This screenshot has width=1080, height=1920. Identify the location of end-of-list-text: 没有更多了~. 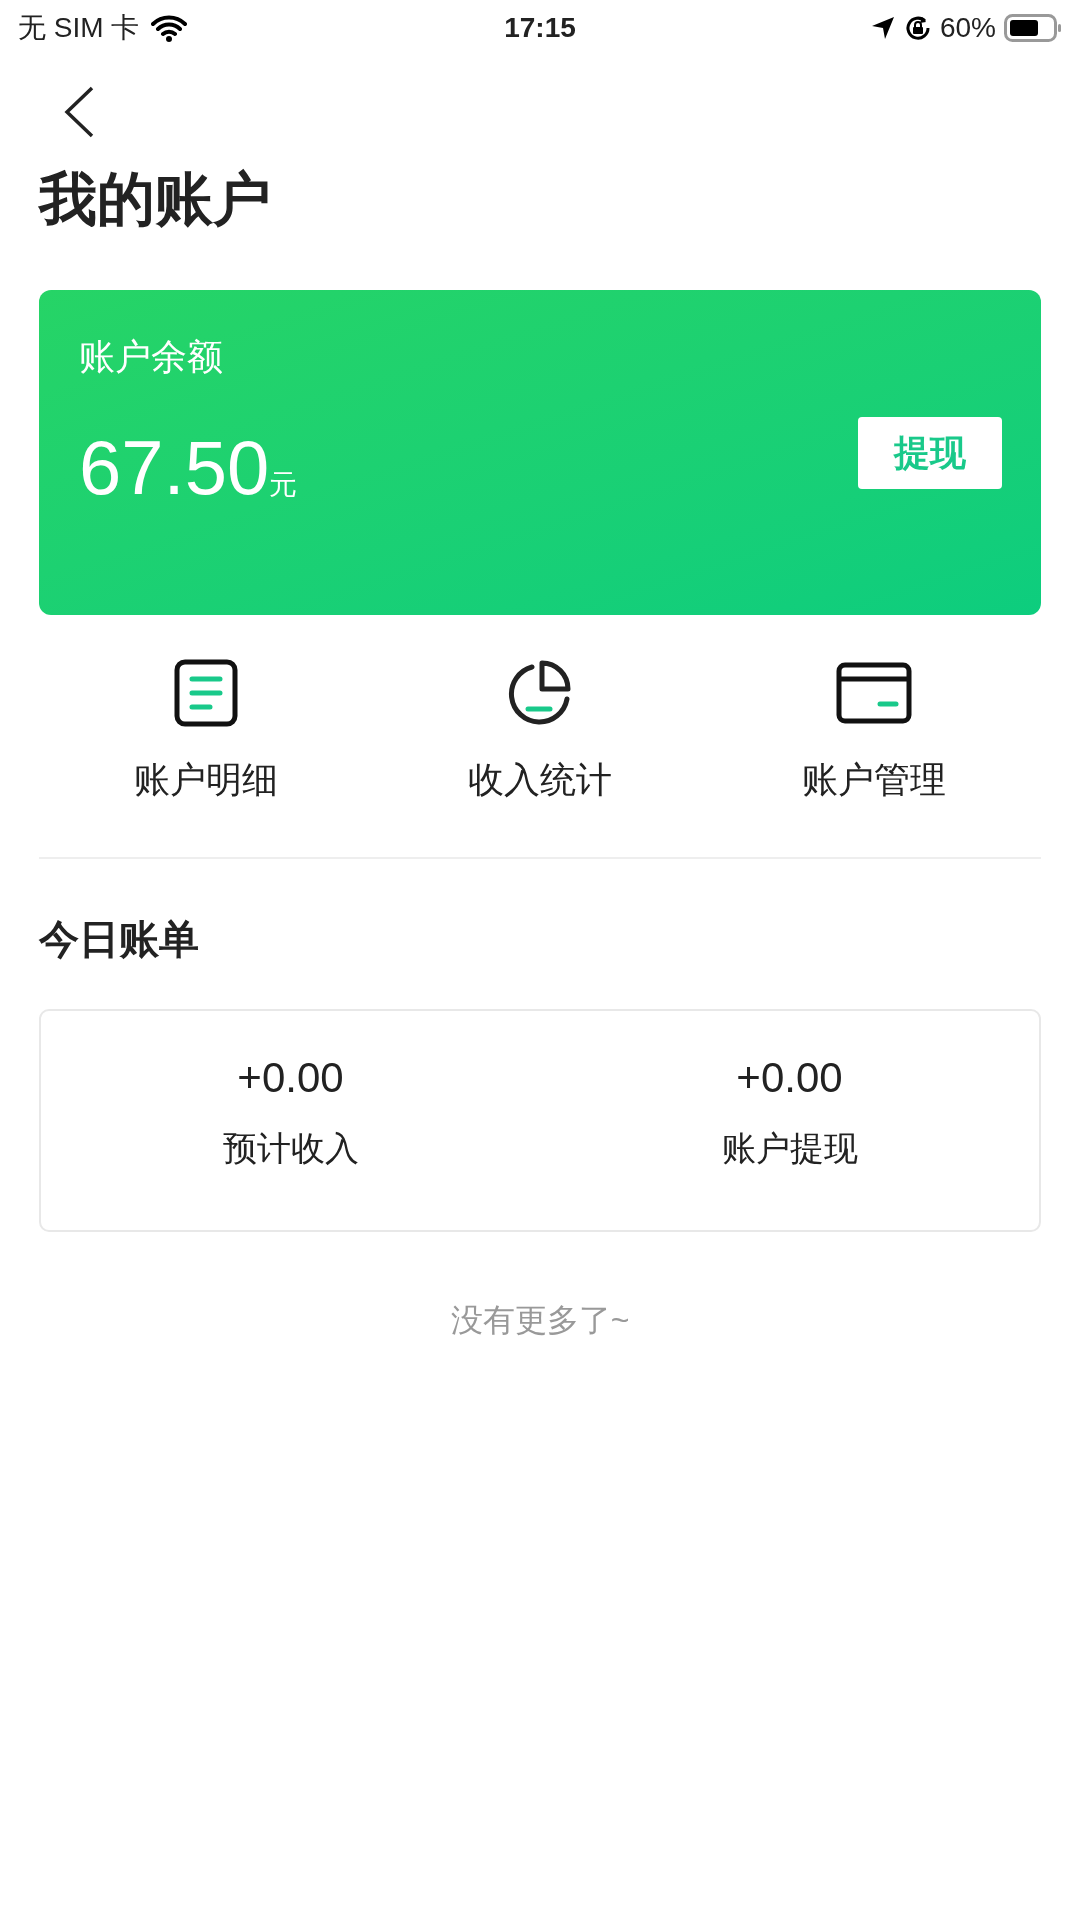
(540, 1320).